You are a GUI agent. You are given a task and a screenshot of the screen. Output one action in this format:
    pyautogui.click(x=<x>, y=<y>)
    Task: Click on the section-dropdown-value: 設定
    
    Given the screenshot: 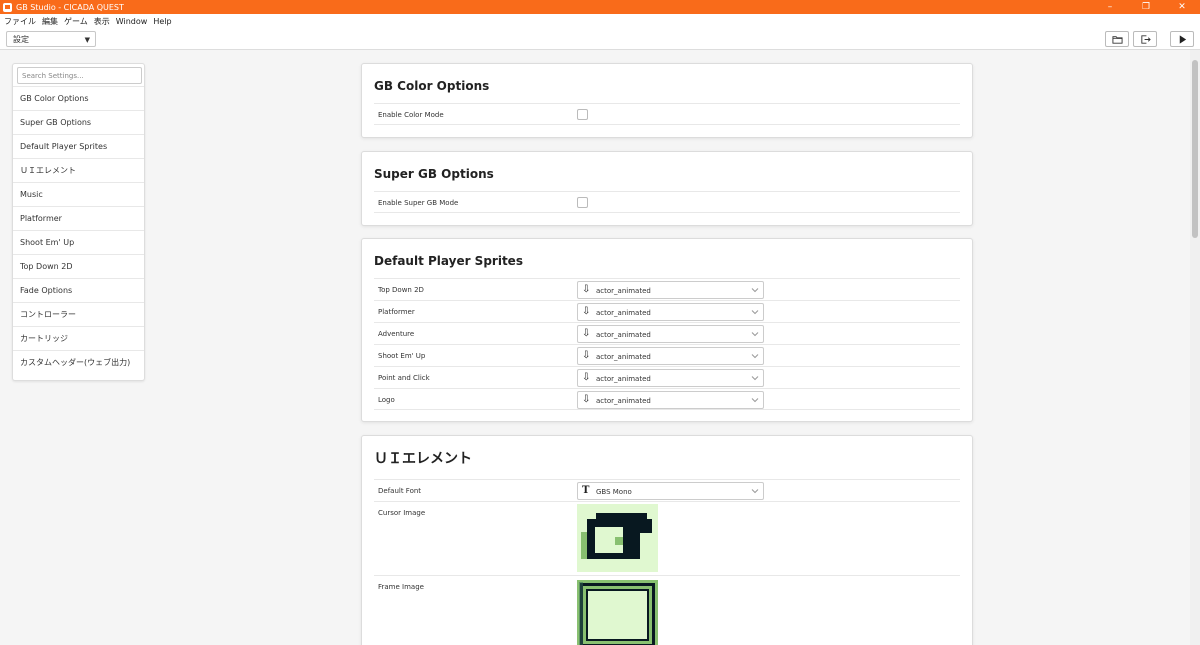 What is the action you would take?
    pyautogui.click(x=21, y=39)
    